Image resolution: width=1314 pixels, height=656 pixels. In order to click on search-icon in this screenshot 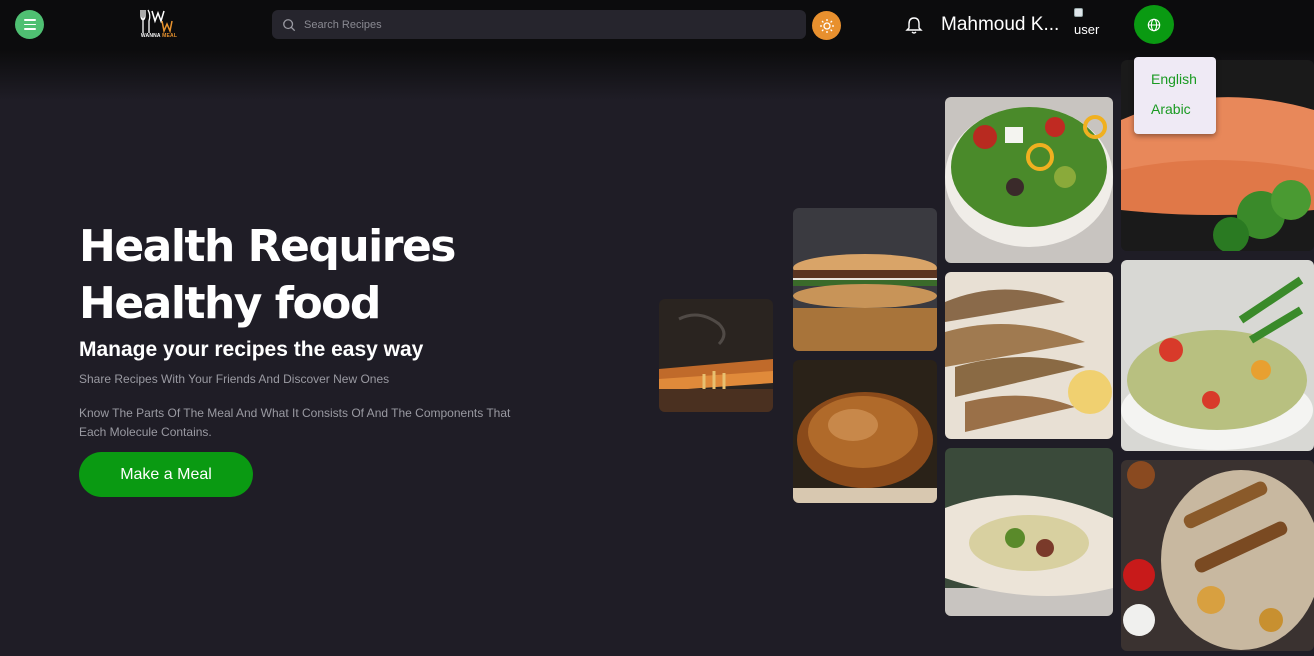, I will do `click(289, 24)`.